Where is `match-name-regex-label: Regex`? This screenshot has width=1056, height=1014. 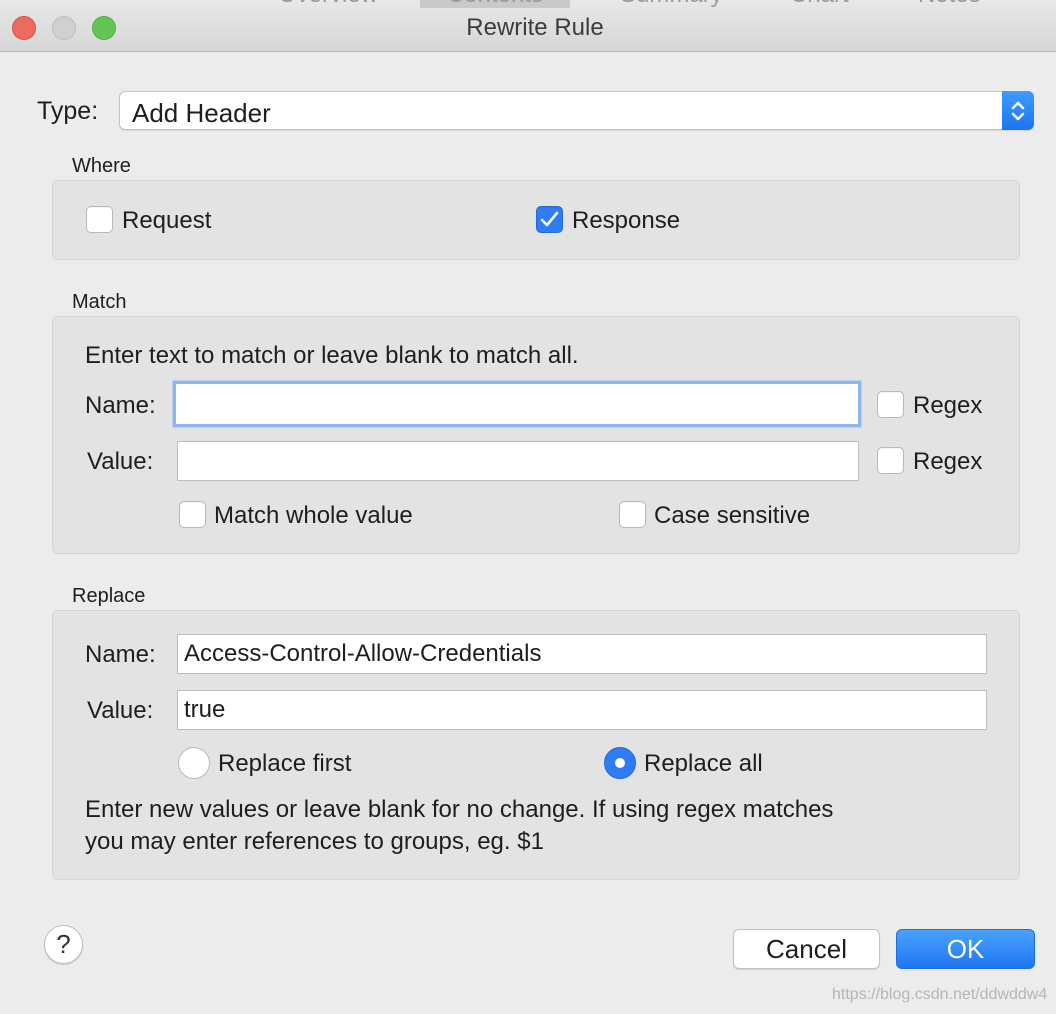
match-name-regex-label: Regex is located at coordinates (948, 405).